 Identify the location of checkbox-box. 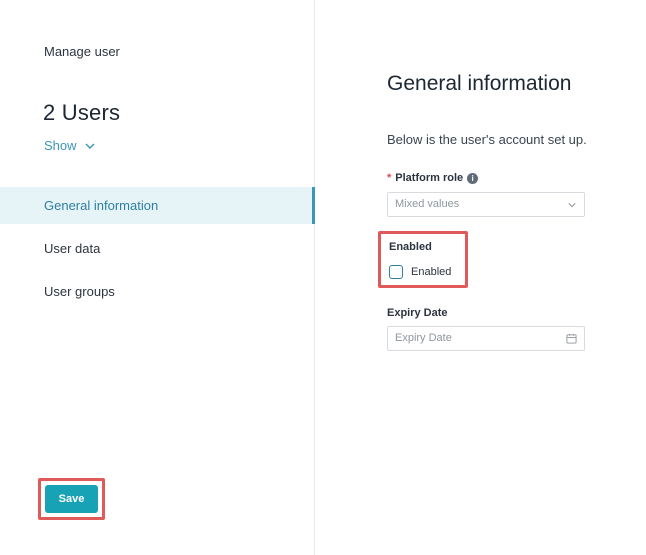
(396, 272).